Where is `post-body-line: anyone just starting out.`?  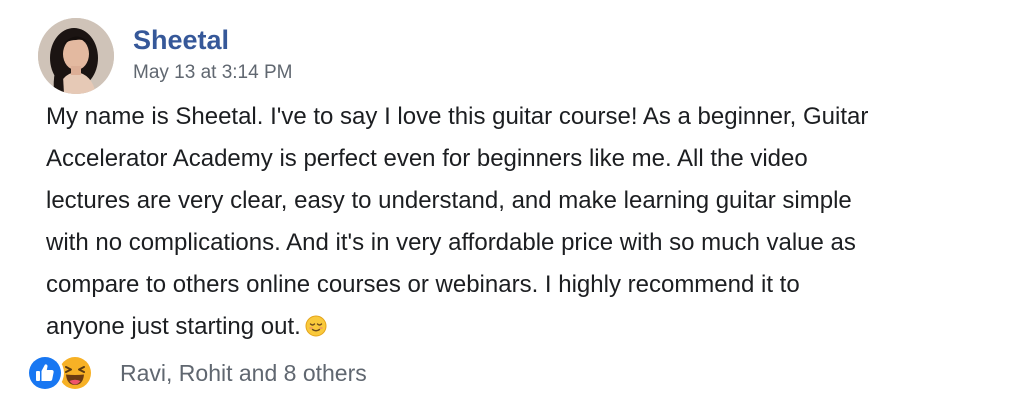 post-body-line: anyone just starting out. is located at coordinates (173, 326).